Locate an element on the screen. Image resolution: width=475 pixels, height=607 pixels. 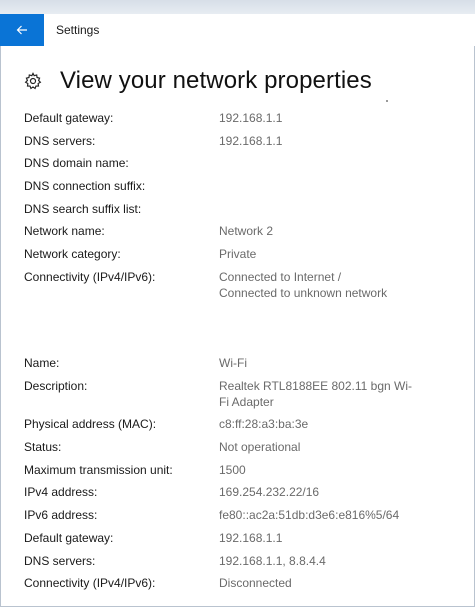
property-label: Physical address (MAC): is located at coordinates (90, 424).